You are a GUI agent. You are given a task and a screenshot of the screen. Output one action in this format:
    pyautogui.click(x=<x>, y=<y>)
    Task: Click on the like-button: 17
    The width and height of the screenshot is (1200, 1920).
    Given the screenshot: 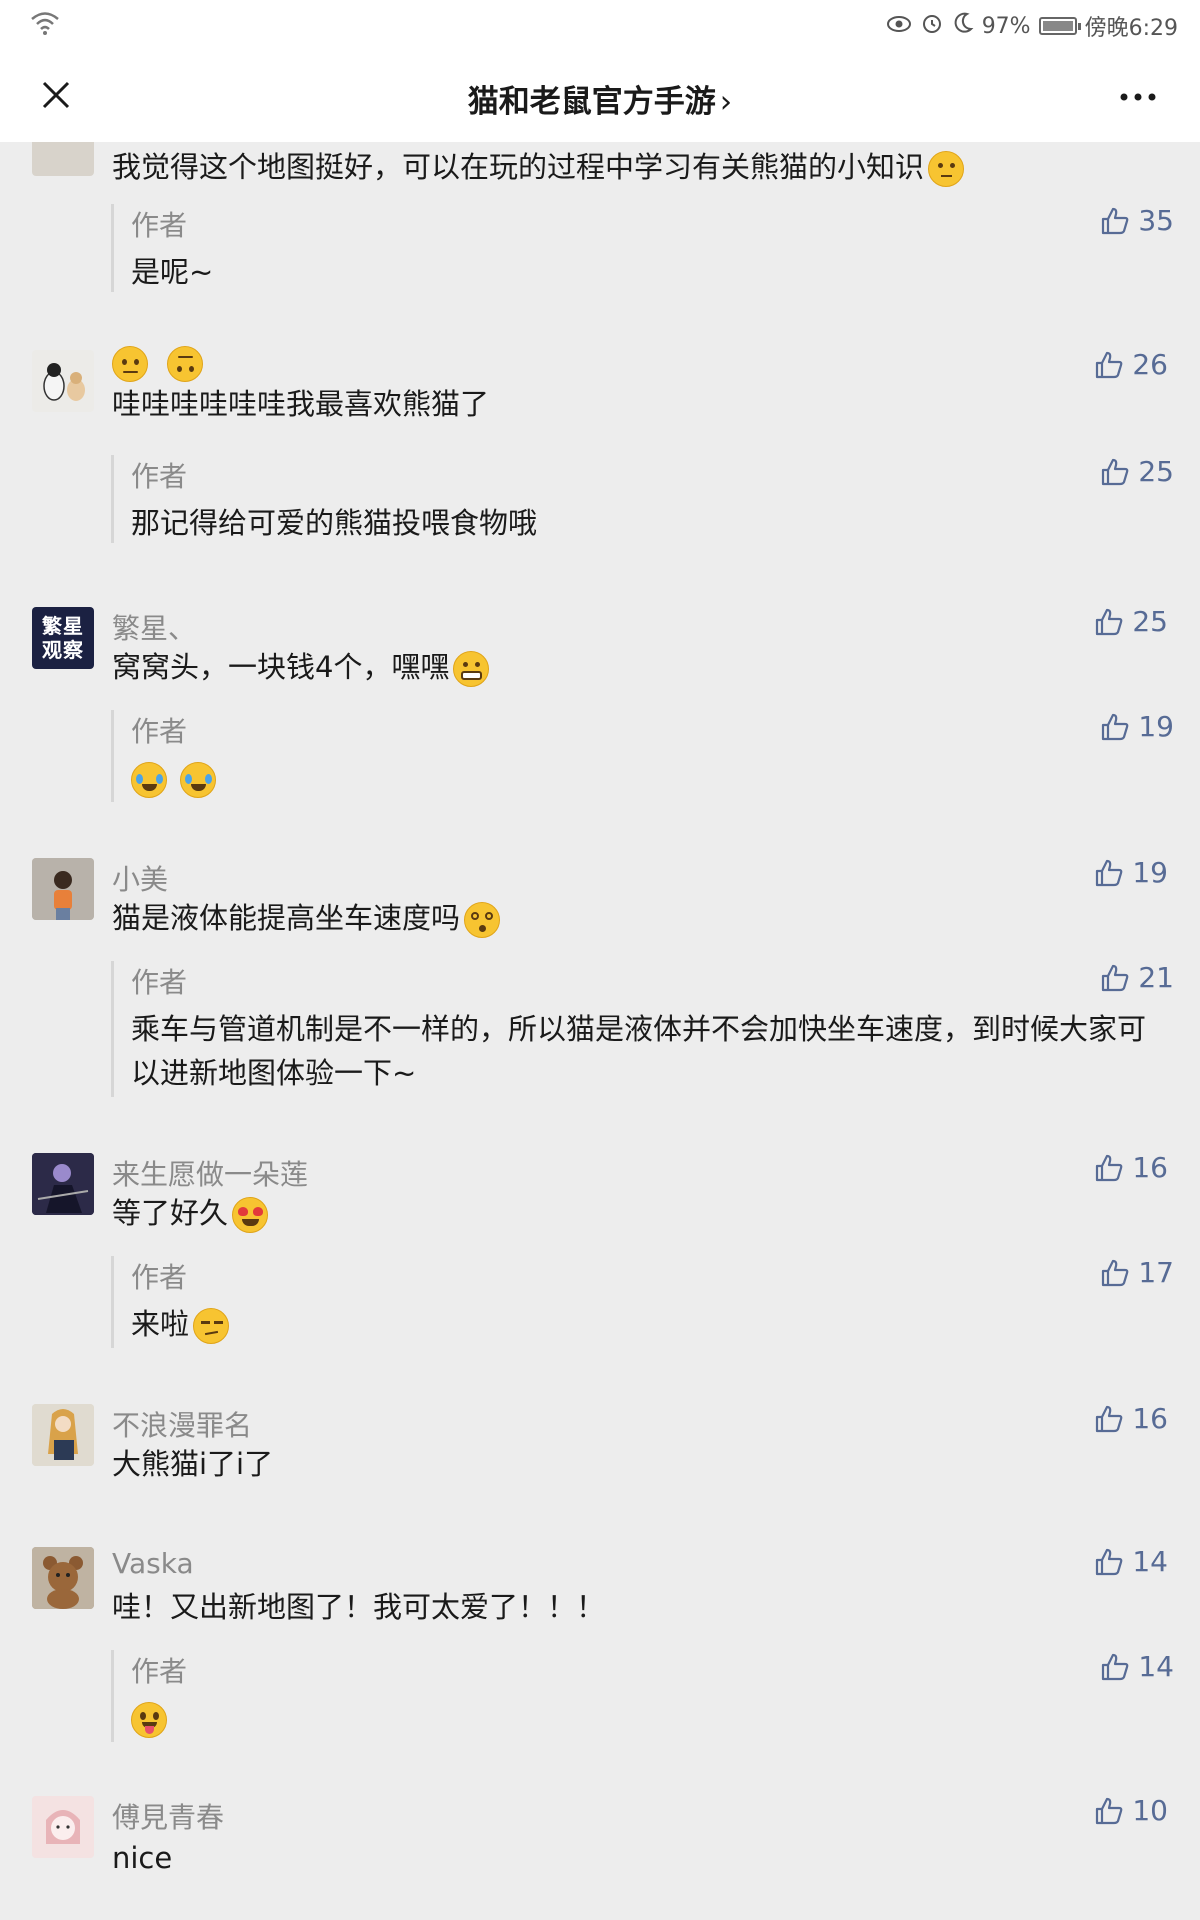 What is the action you would take?
    pyautogui.click(x=1137, y=1272)
    